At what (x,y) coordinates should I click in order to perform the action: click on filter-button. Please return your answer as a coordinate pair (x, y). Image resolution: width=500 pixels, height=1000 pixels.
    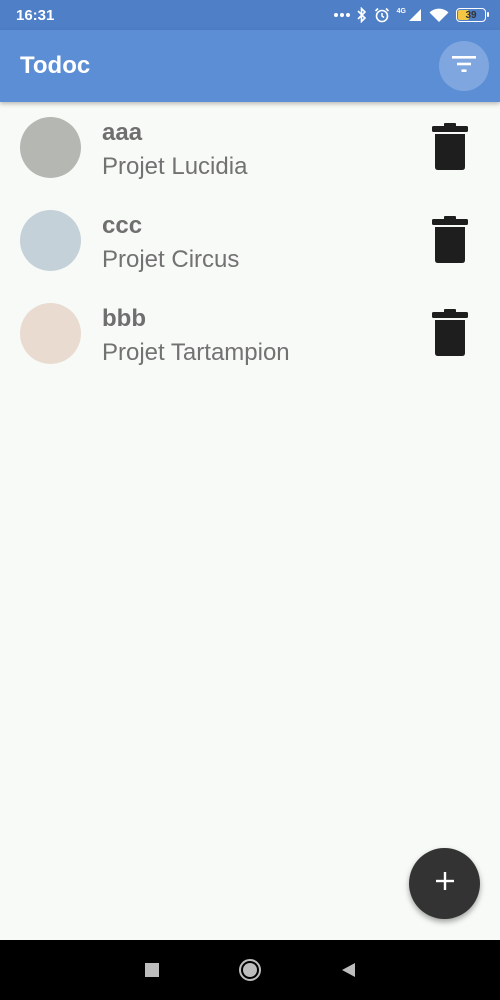
    Looking at the image, I should click on (464, 66).